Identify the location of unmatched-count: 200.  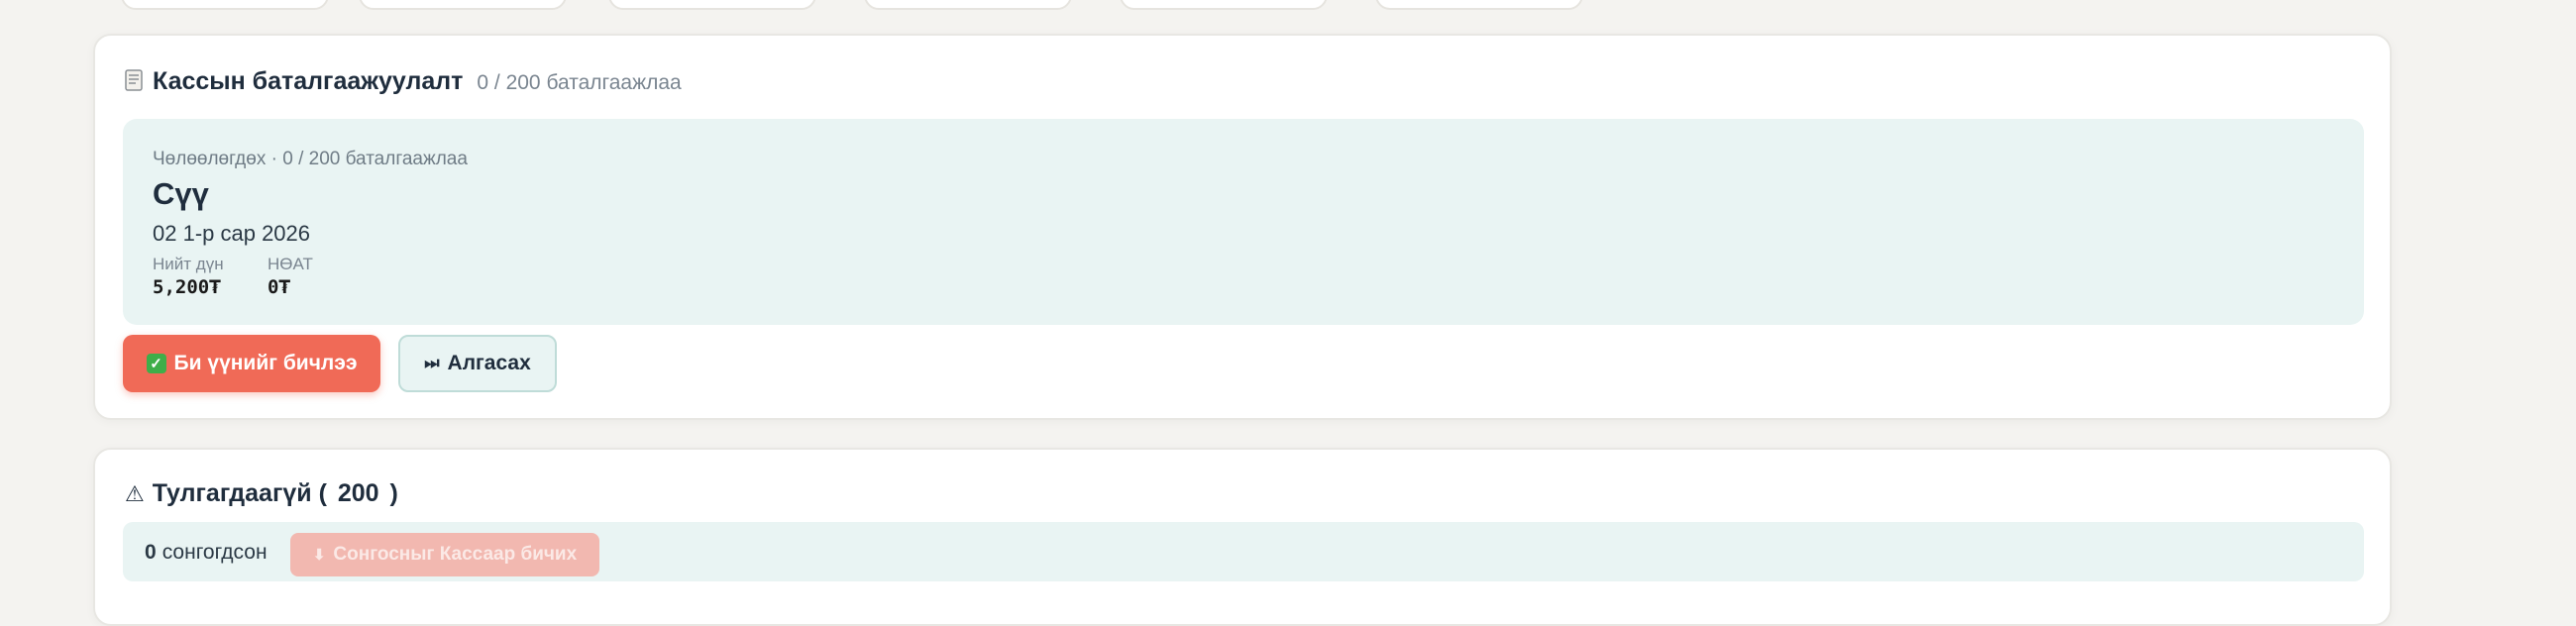
(358, 493).